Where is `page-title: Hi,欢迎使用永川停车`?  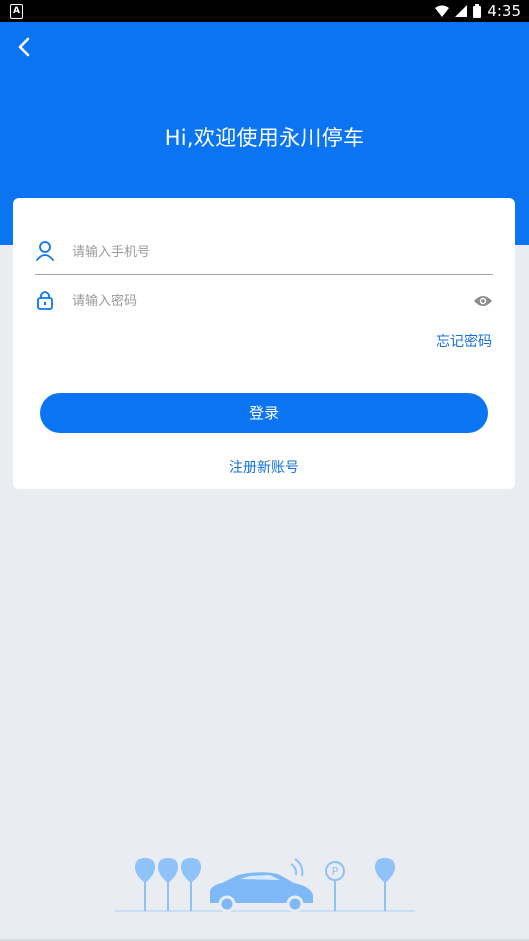 page-title: Hi,欢迎使用永川停车 is located at coordinates (264, 138).